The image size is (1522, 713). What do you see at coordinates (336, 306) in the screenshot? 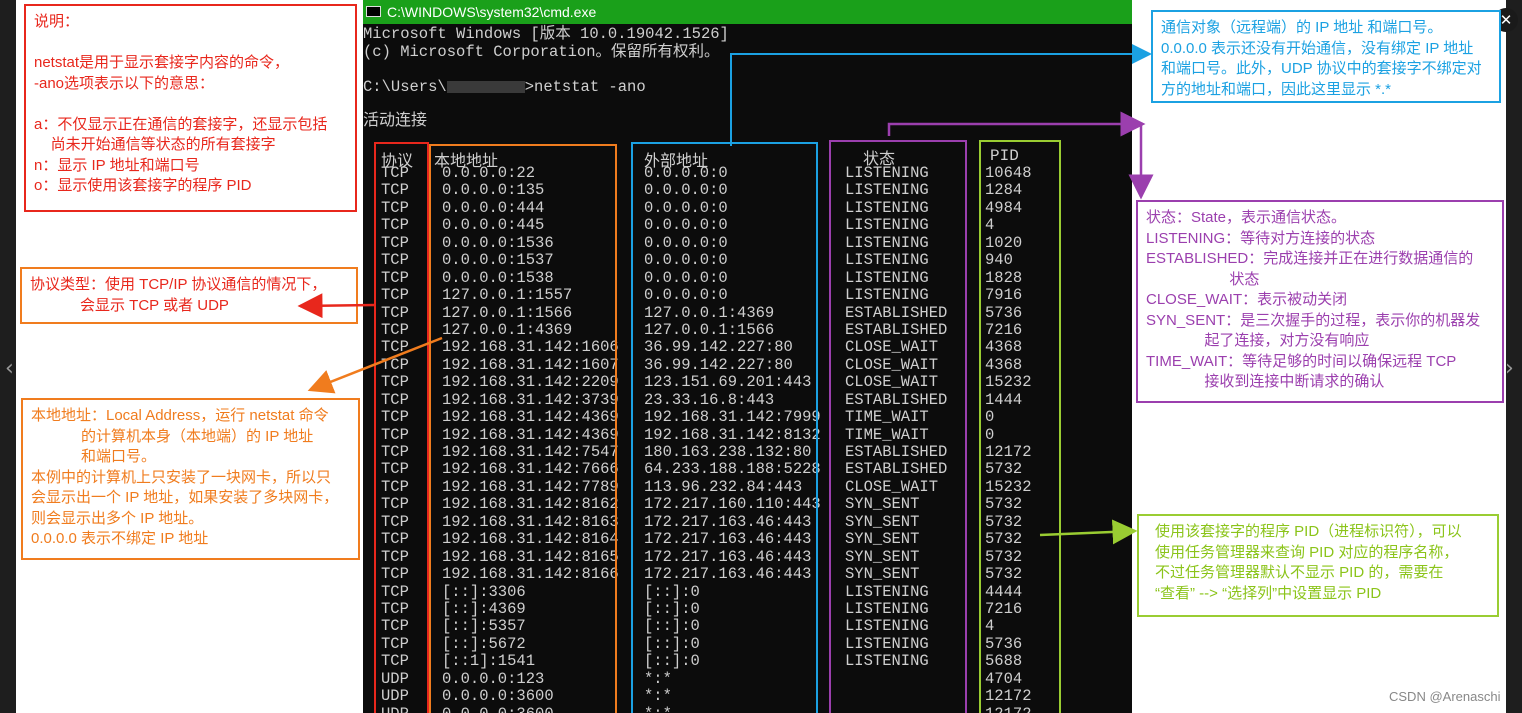
I see `protocol-arrow` at bounding box center [336, 306].